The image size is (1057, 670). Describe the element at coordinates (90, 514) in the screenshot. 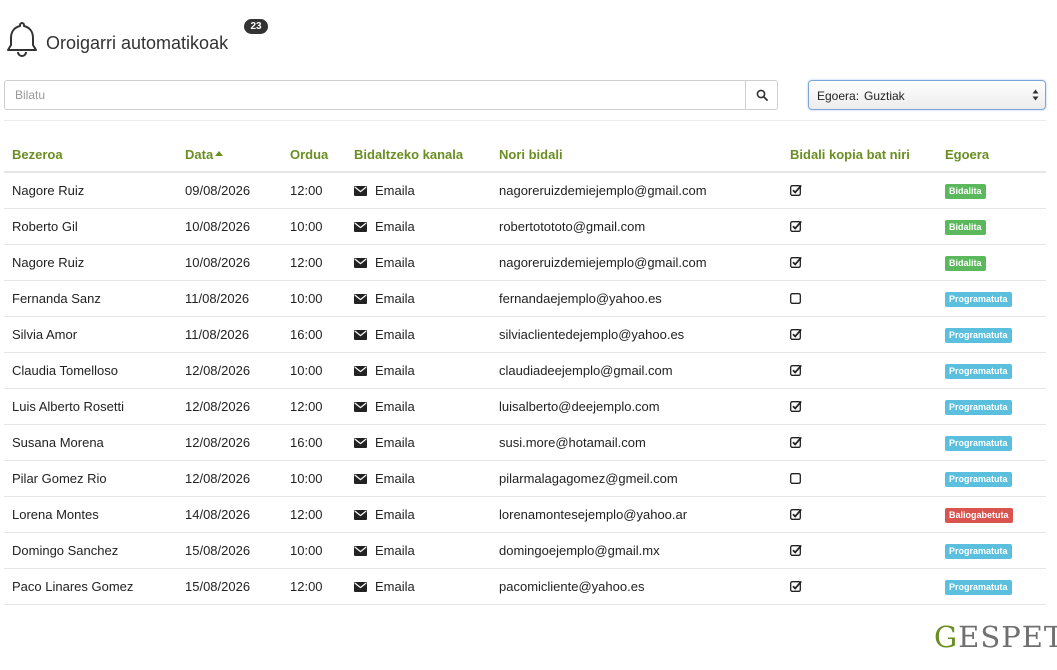

I see `cell-client: Lorena Montes` at that location.